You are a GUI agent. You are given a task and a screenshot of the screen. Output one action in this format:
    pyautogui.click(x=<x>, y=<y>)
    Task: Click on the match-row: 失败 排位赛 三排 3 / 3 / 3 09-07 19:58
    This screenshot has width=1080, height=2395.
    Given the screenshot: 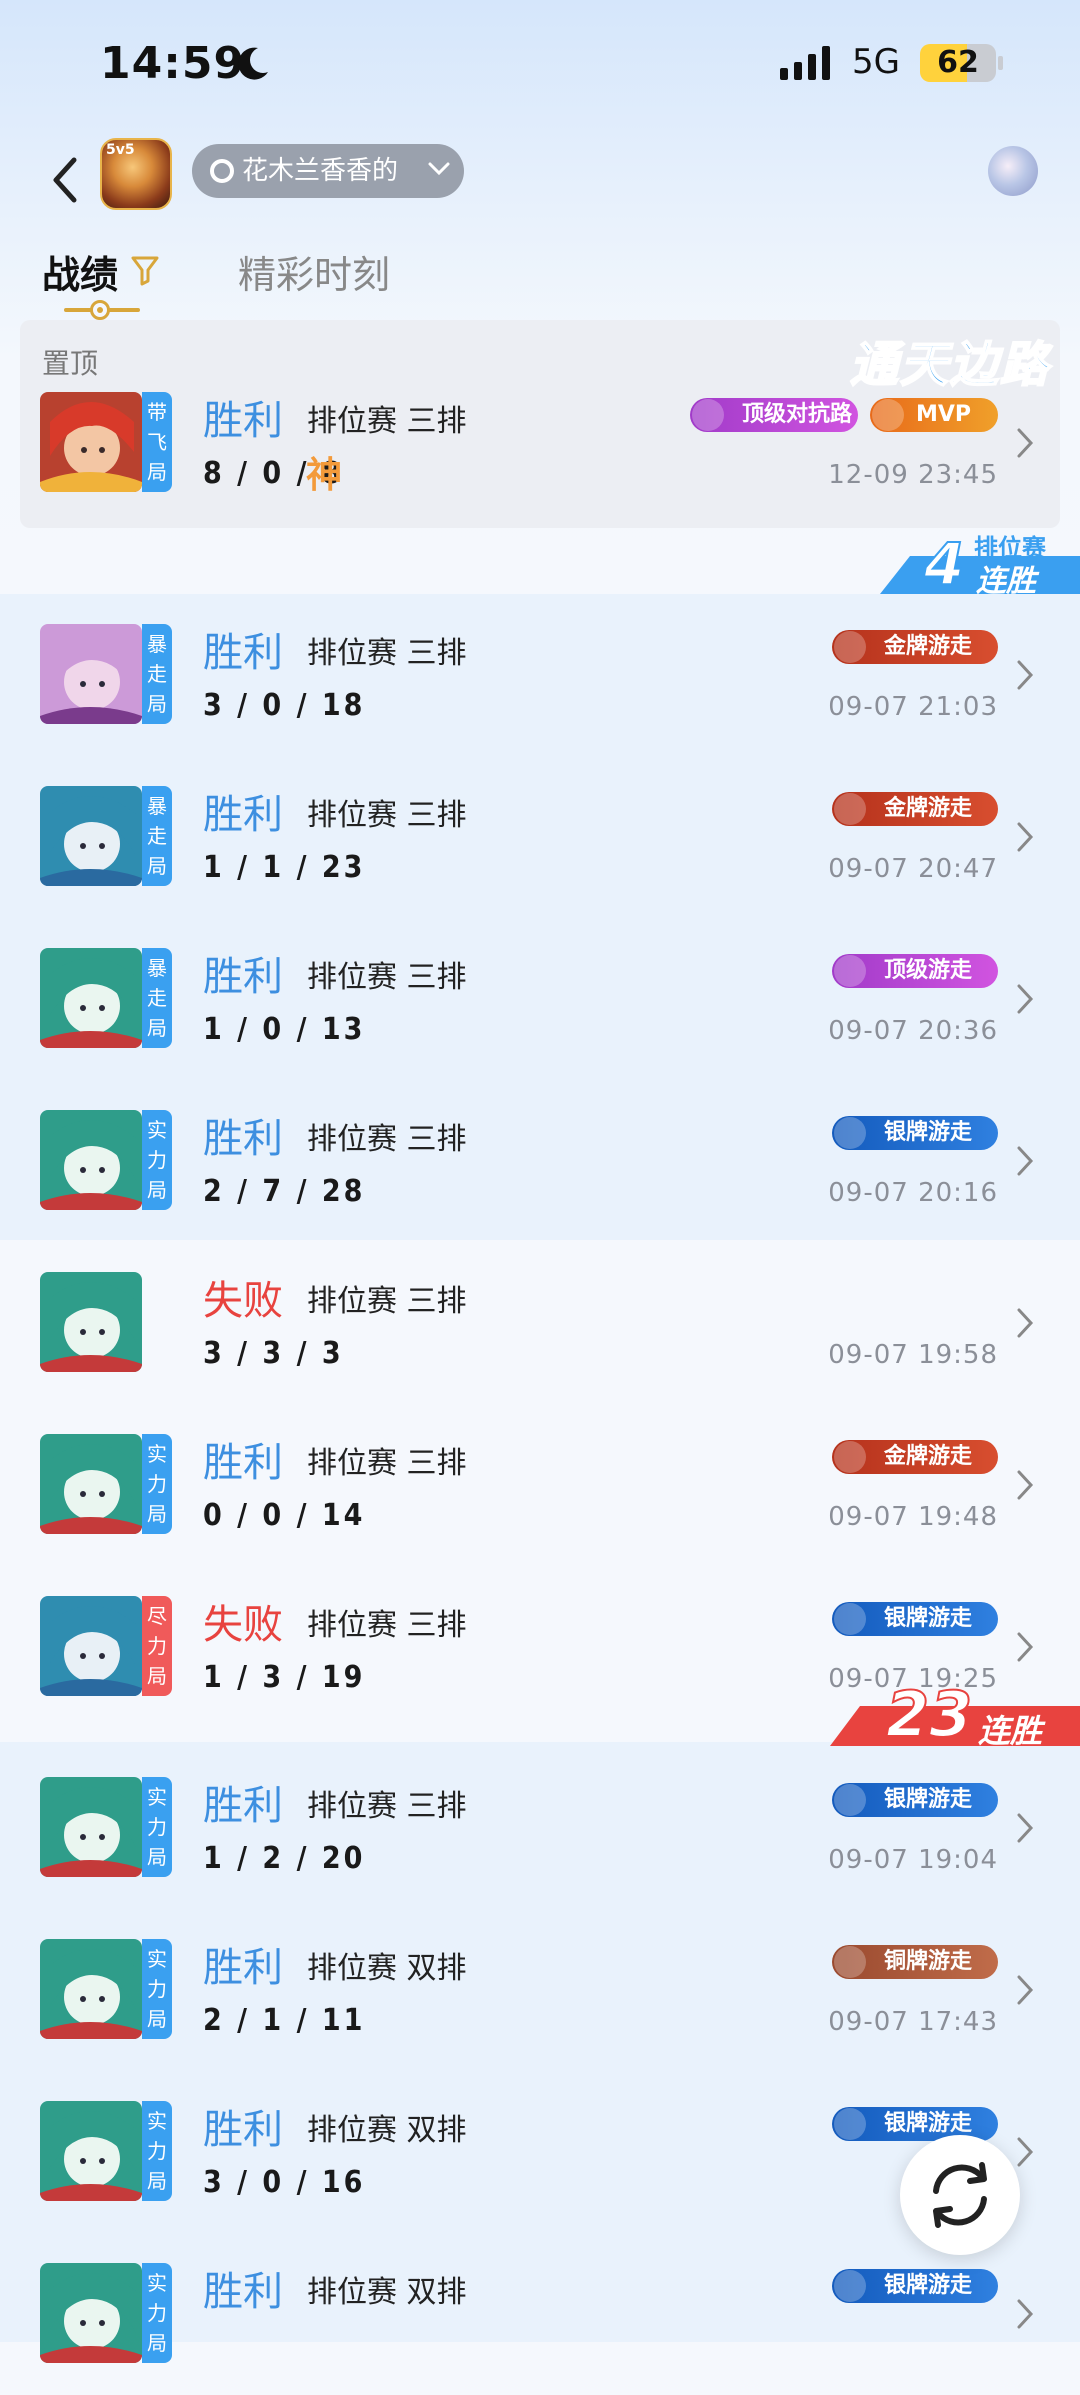 What is the action you would take?
    pyautogui.click(x=540, y=1323)
    